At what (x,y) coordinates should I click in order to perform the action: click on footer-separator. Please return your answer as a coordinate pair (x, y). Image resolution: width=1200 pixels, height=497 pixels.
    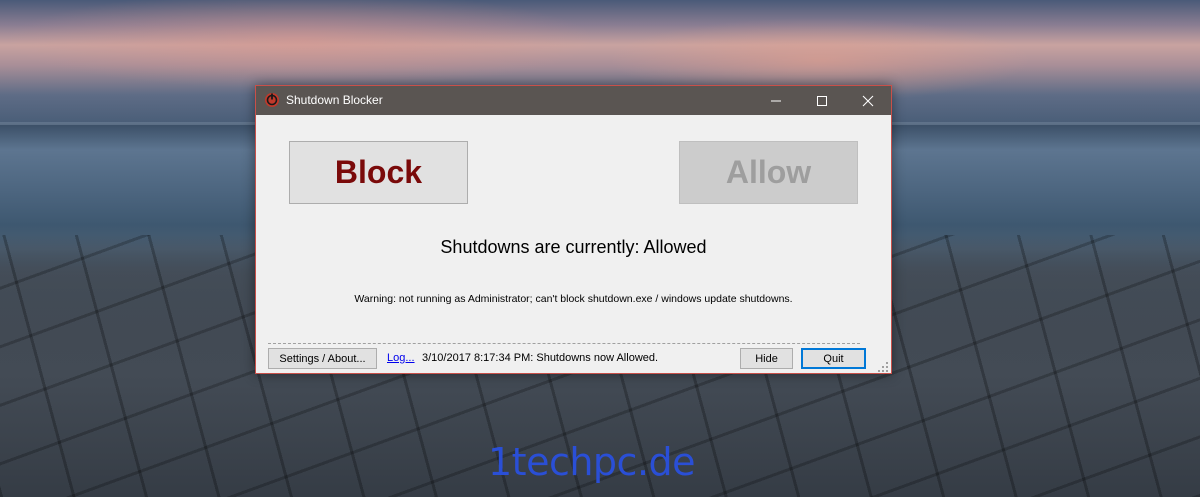
    Looking at the image, I should click on (564, 343).